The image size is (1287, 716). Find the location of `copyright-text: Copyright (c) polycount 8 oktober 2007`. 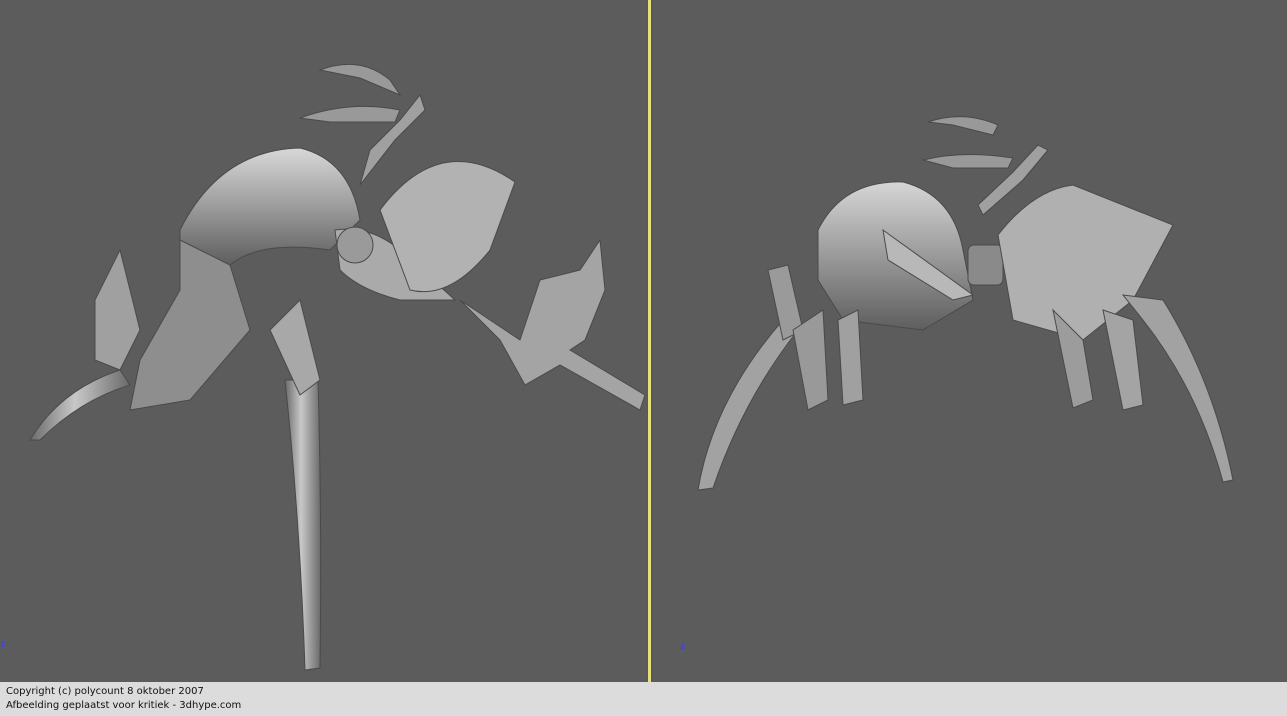

copyright-text: Copyright (c) polycount 8 oktober 2007 is located at coordinates (105, 691).